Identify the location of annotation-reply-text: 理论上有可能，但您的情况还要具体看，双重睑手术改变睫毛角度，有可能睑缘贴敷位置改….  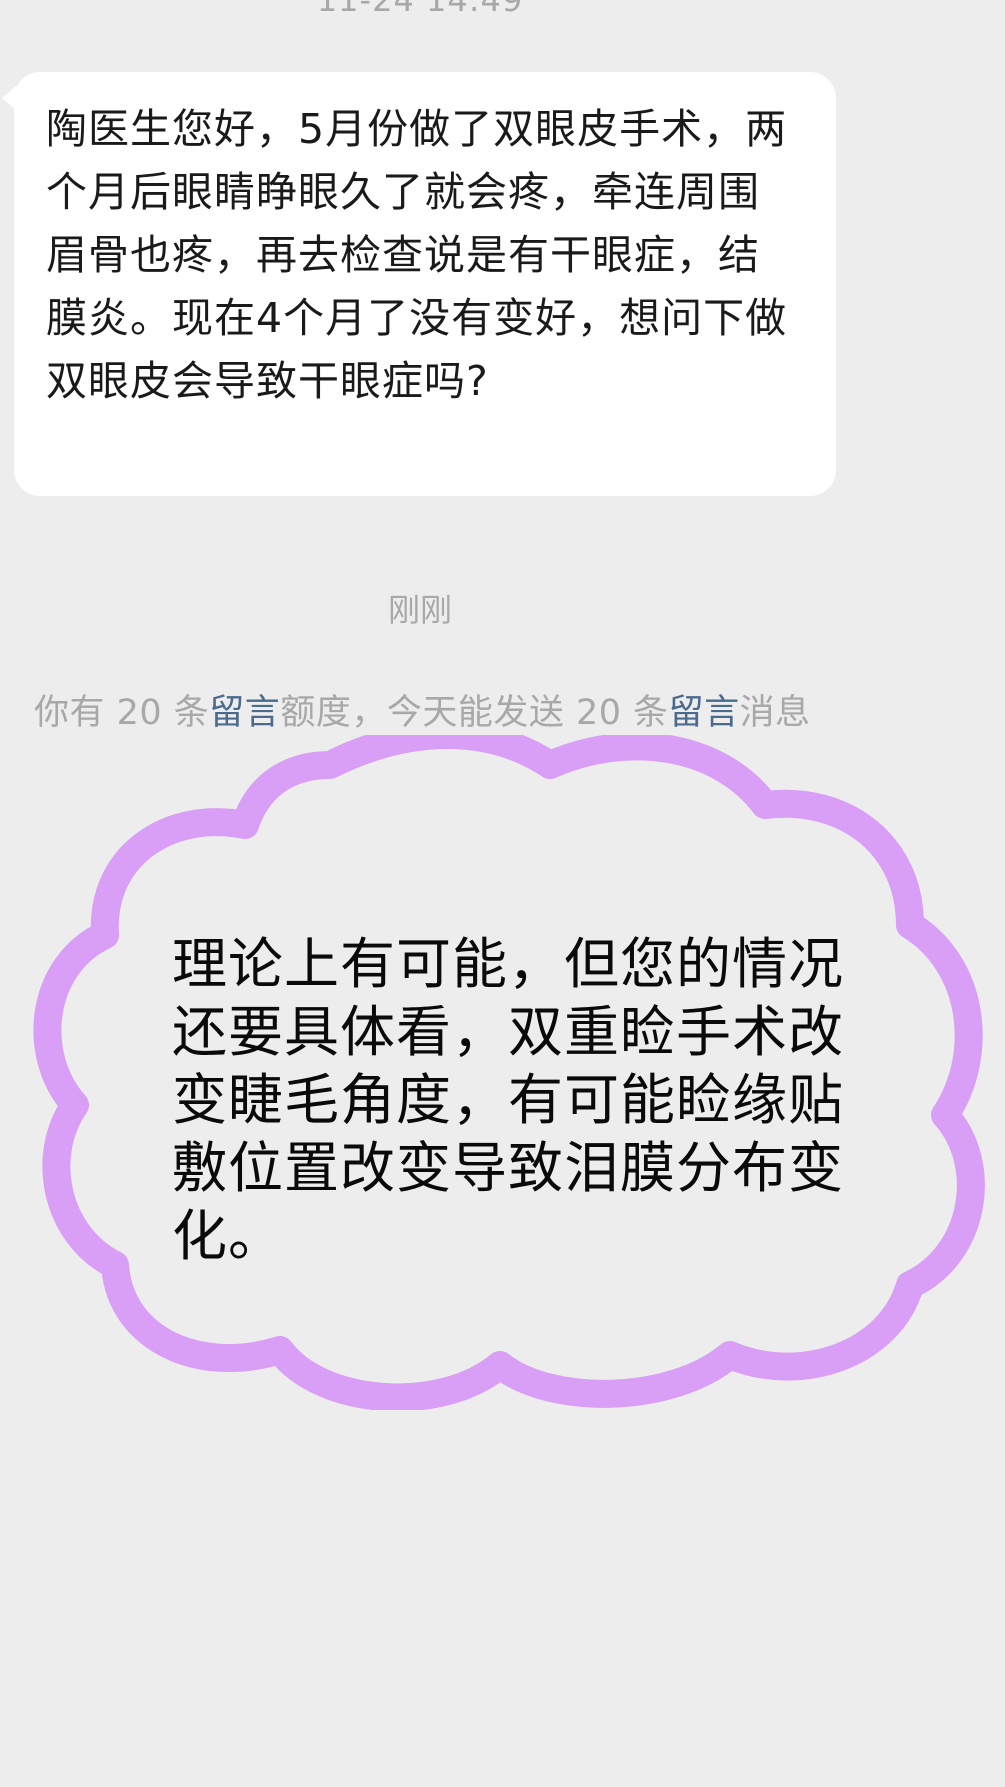
(508, 1100).